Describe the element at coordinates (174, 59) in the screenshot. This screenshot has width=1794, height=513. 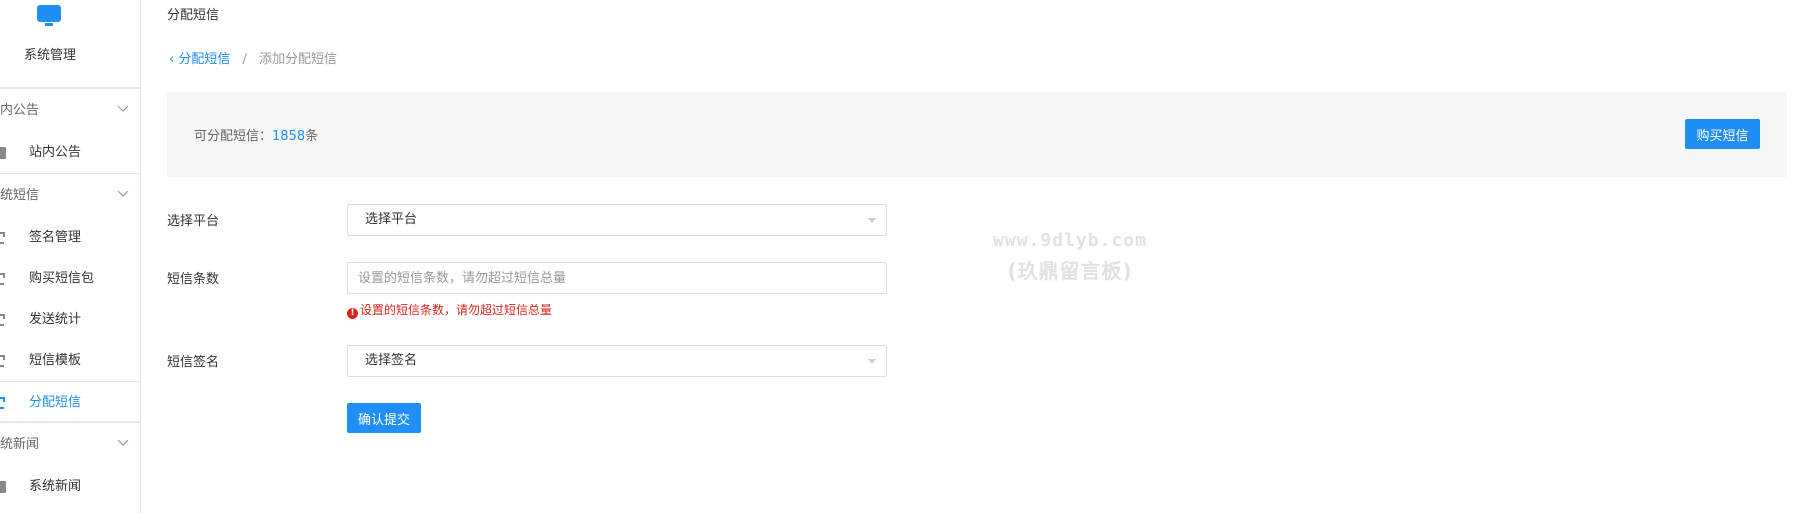
I see `chevron-left-icon: ‹` at that location.